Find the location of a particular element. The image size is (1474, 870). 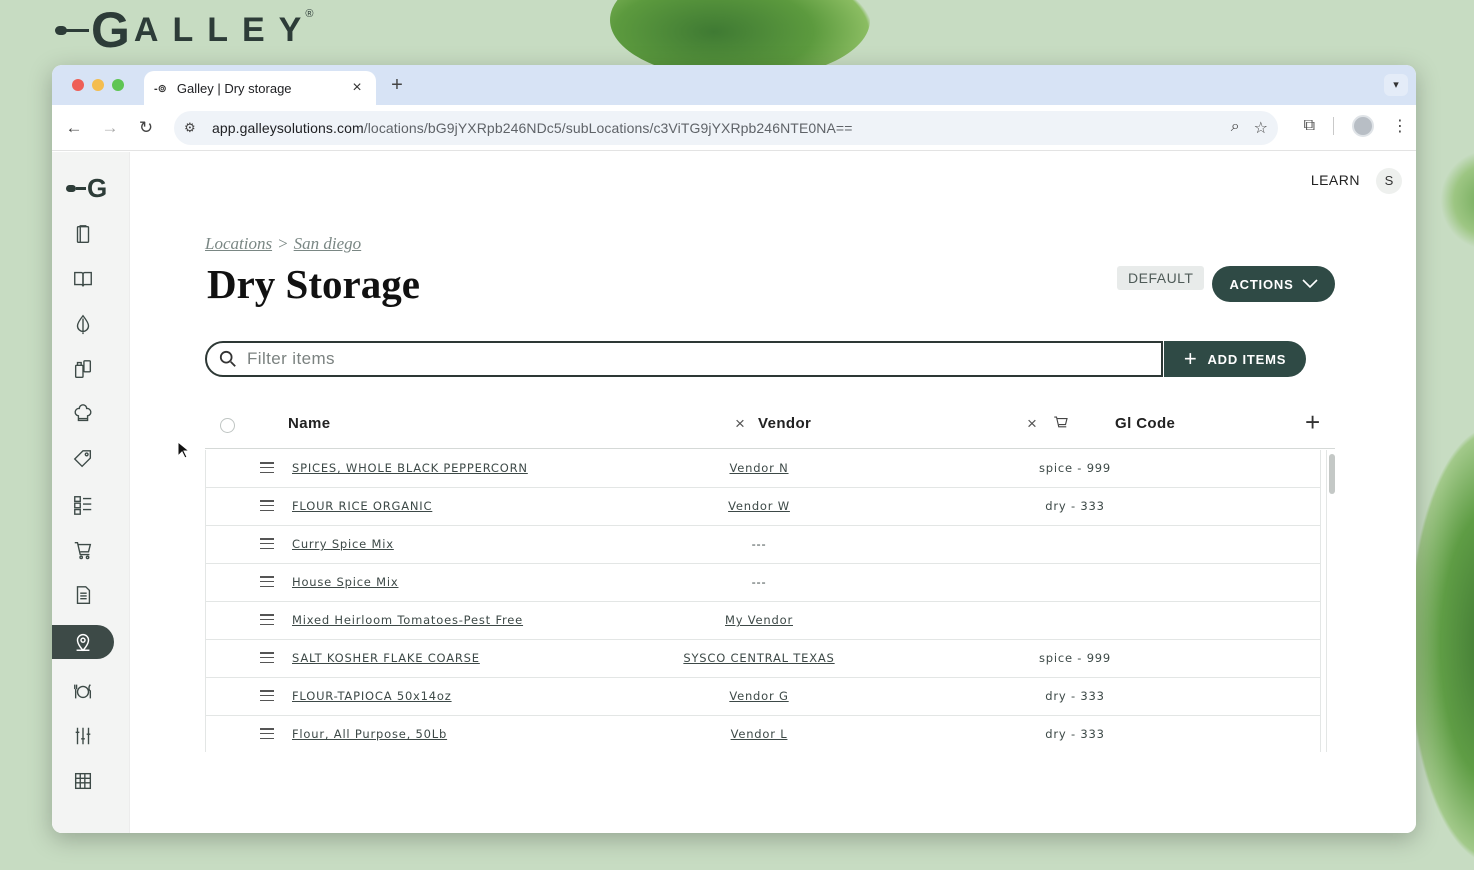

sidebar-item-locations is located at coordinates (83, 642).